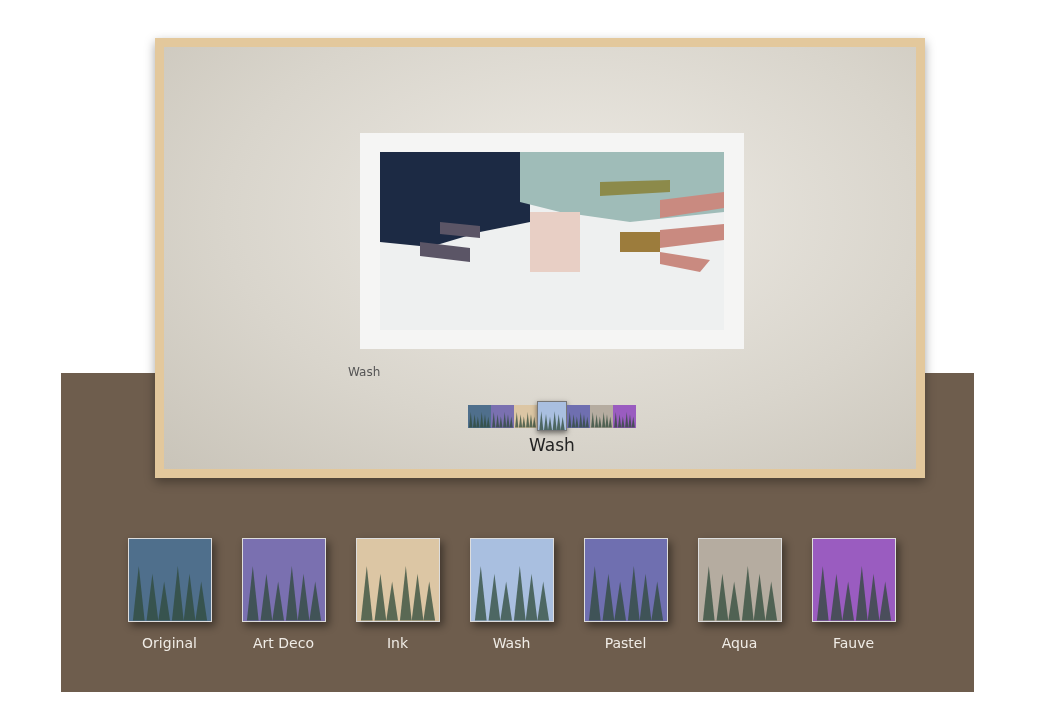 Image resolution: width=1043 pixels, height=711 pixels. Describe the element at coordinates (739, 643) in the screenshot. I see `style-name: Aqua` at that location.